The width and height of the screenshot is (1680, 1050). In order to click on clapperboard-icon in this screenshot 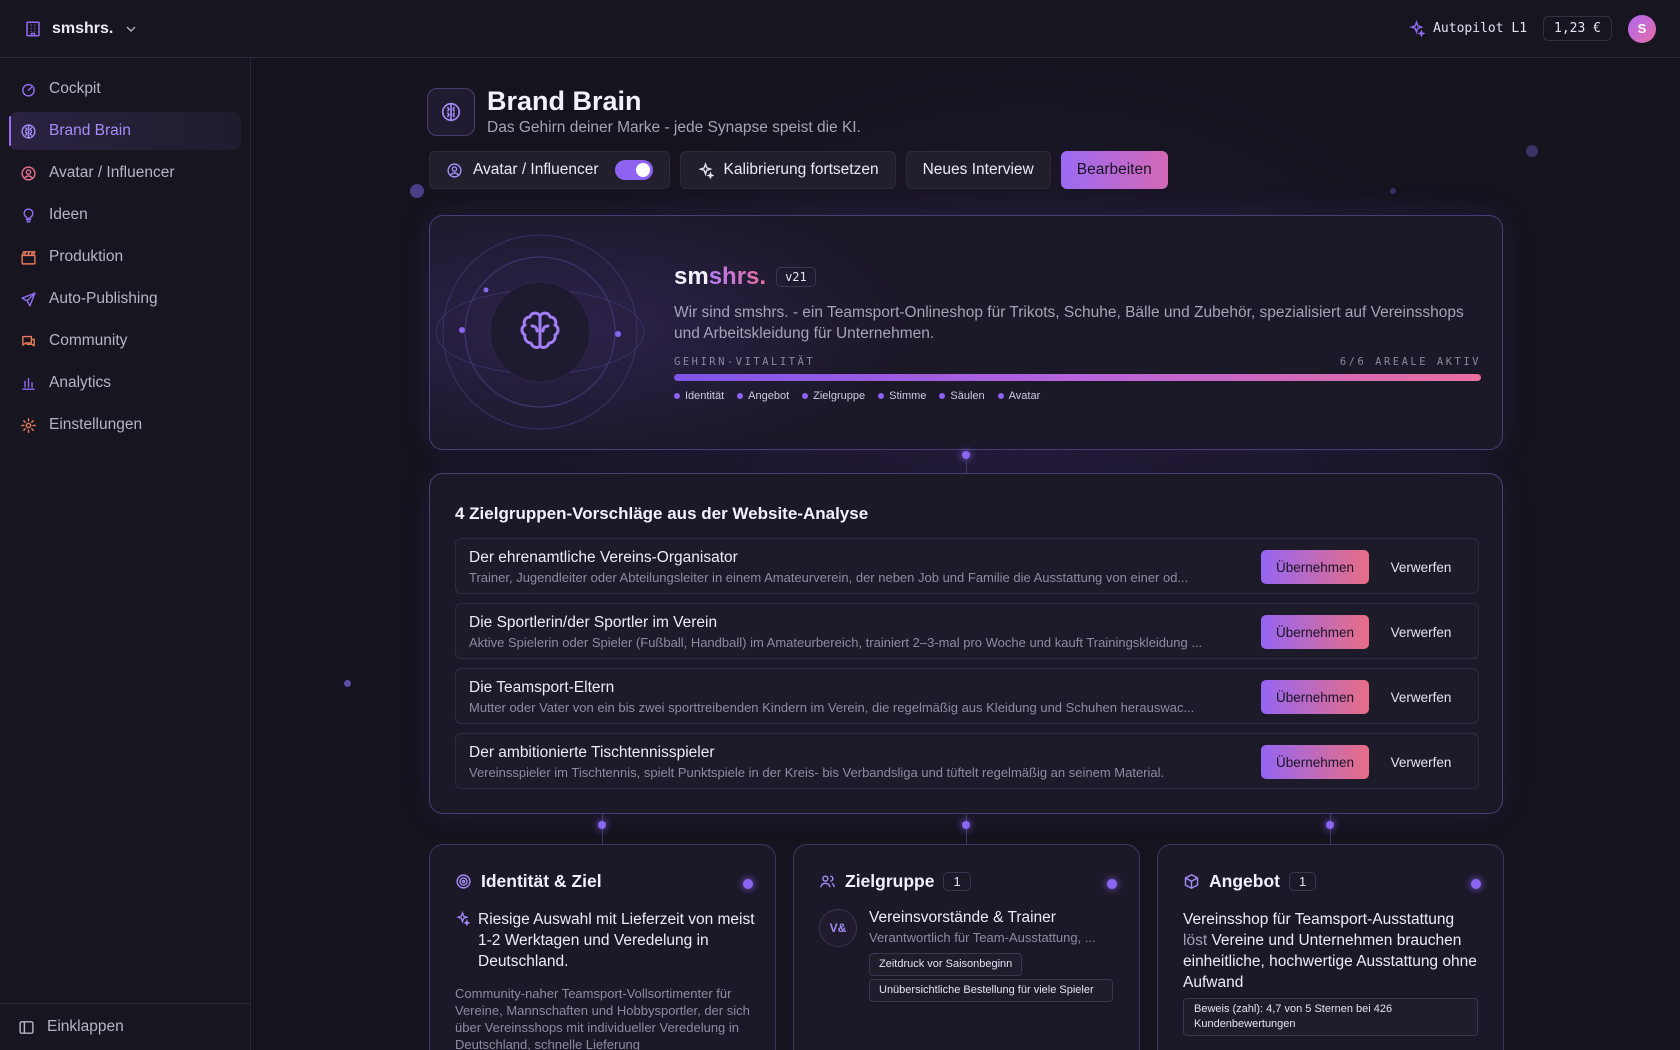, I will do `click(28, 257)`.